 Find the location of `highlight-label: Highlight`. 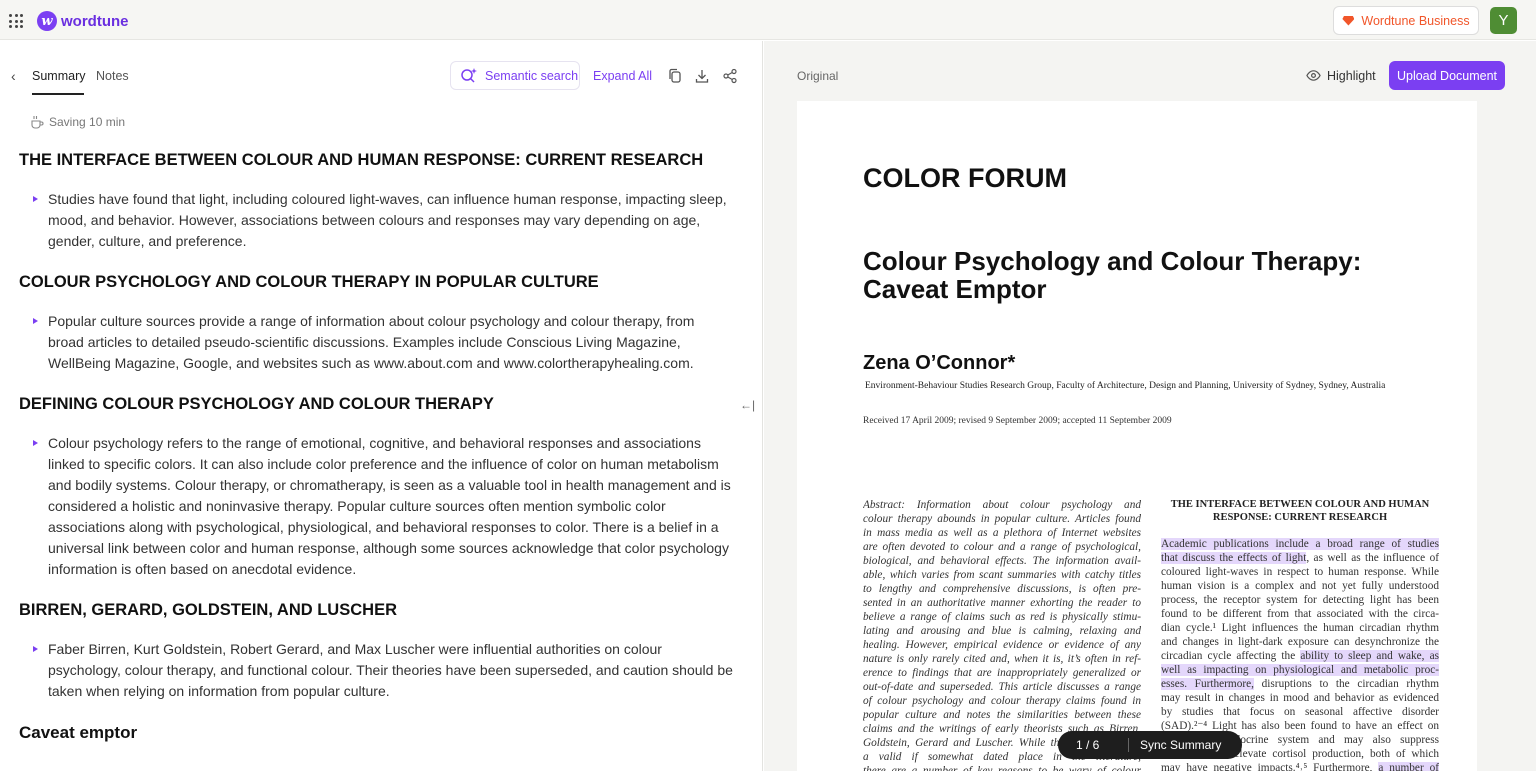

highlight-label: Highlight is located at coordinates (1351, 75).